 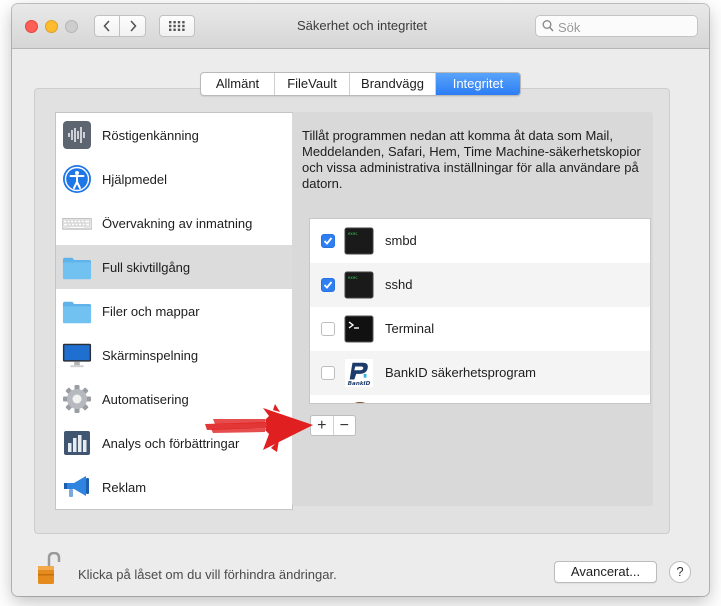 What do you see at coordinates (480, 285) in the screenshot?
I see `app-row-sshd: exec sshd` at bounding box center [480, 285].